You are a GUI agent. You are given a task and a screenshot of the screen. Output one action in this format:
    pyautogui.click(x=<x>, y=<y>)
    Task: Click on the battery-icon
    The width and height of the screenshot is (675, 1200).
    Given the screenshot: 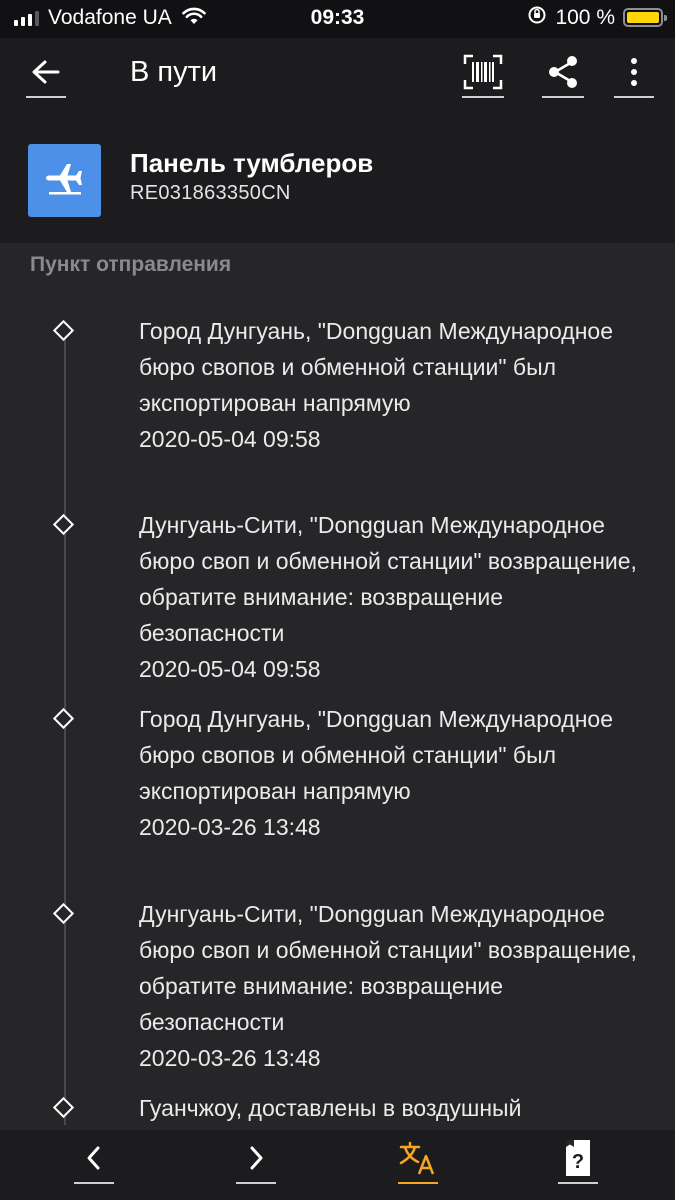 What is the action you would take?
    pyautogui.click(x=645, y=17)
    